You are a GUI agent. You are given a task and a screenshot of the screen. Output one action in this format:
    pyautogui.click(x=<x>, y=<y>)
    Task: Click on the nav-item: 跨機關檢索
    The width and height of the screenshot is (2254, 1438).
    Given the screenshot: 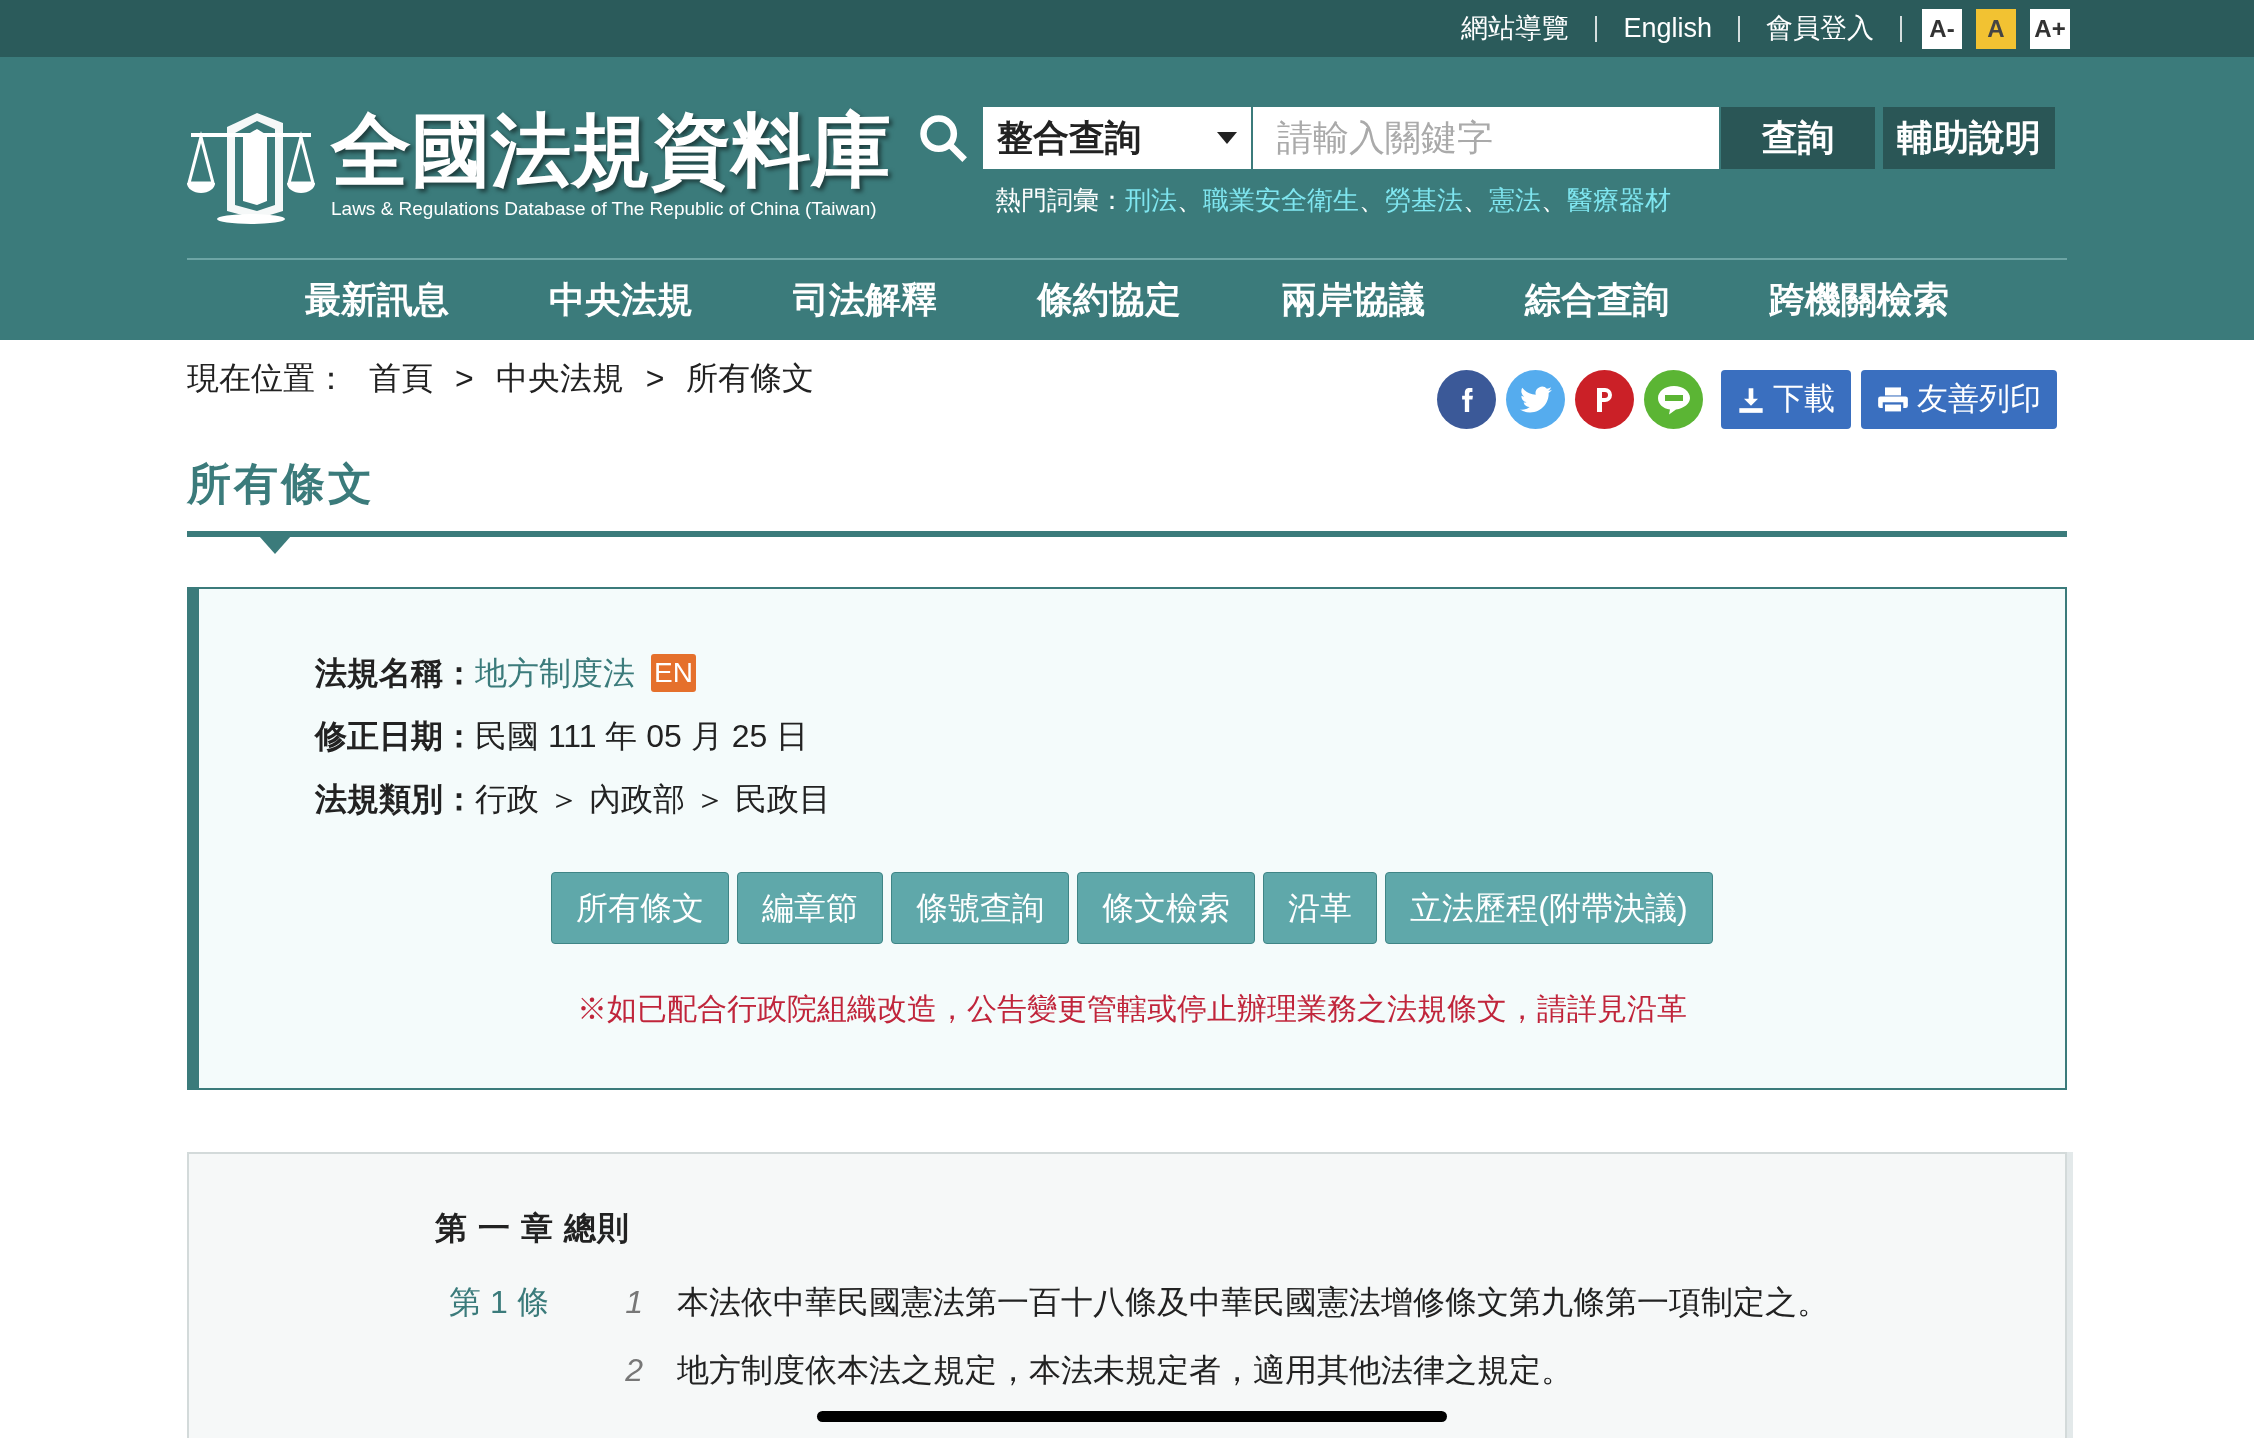 What is the action you would take?
    pyautogui.click(x=1859, y=300)
    